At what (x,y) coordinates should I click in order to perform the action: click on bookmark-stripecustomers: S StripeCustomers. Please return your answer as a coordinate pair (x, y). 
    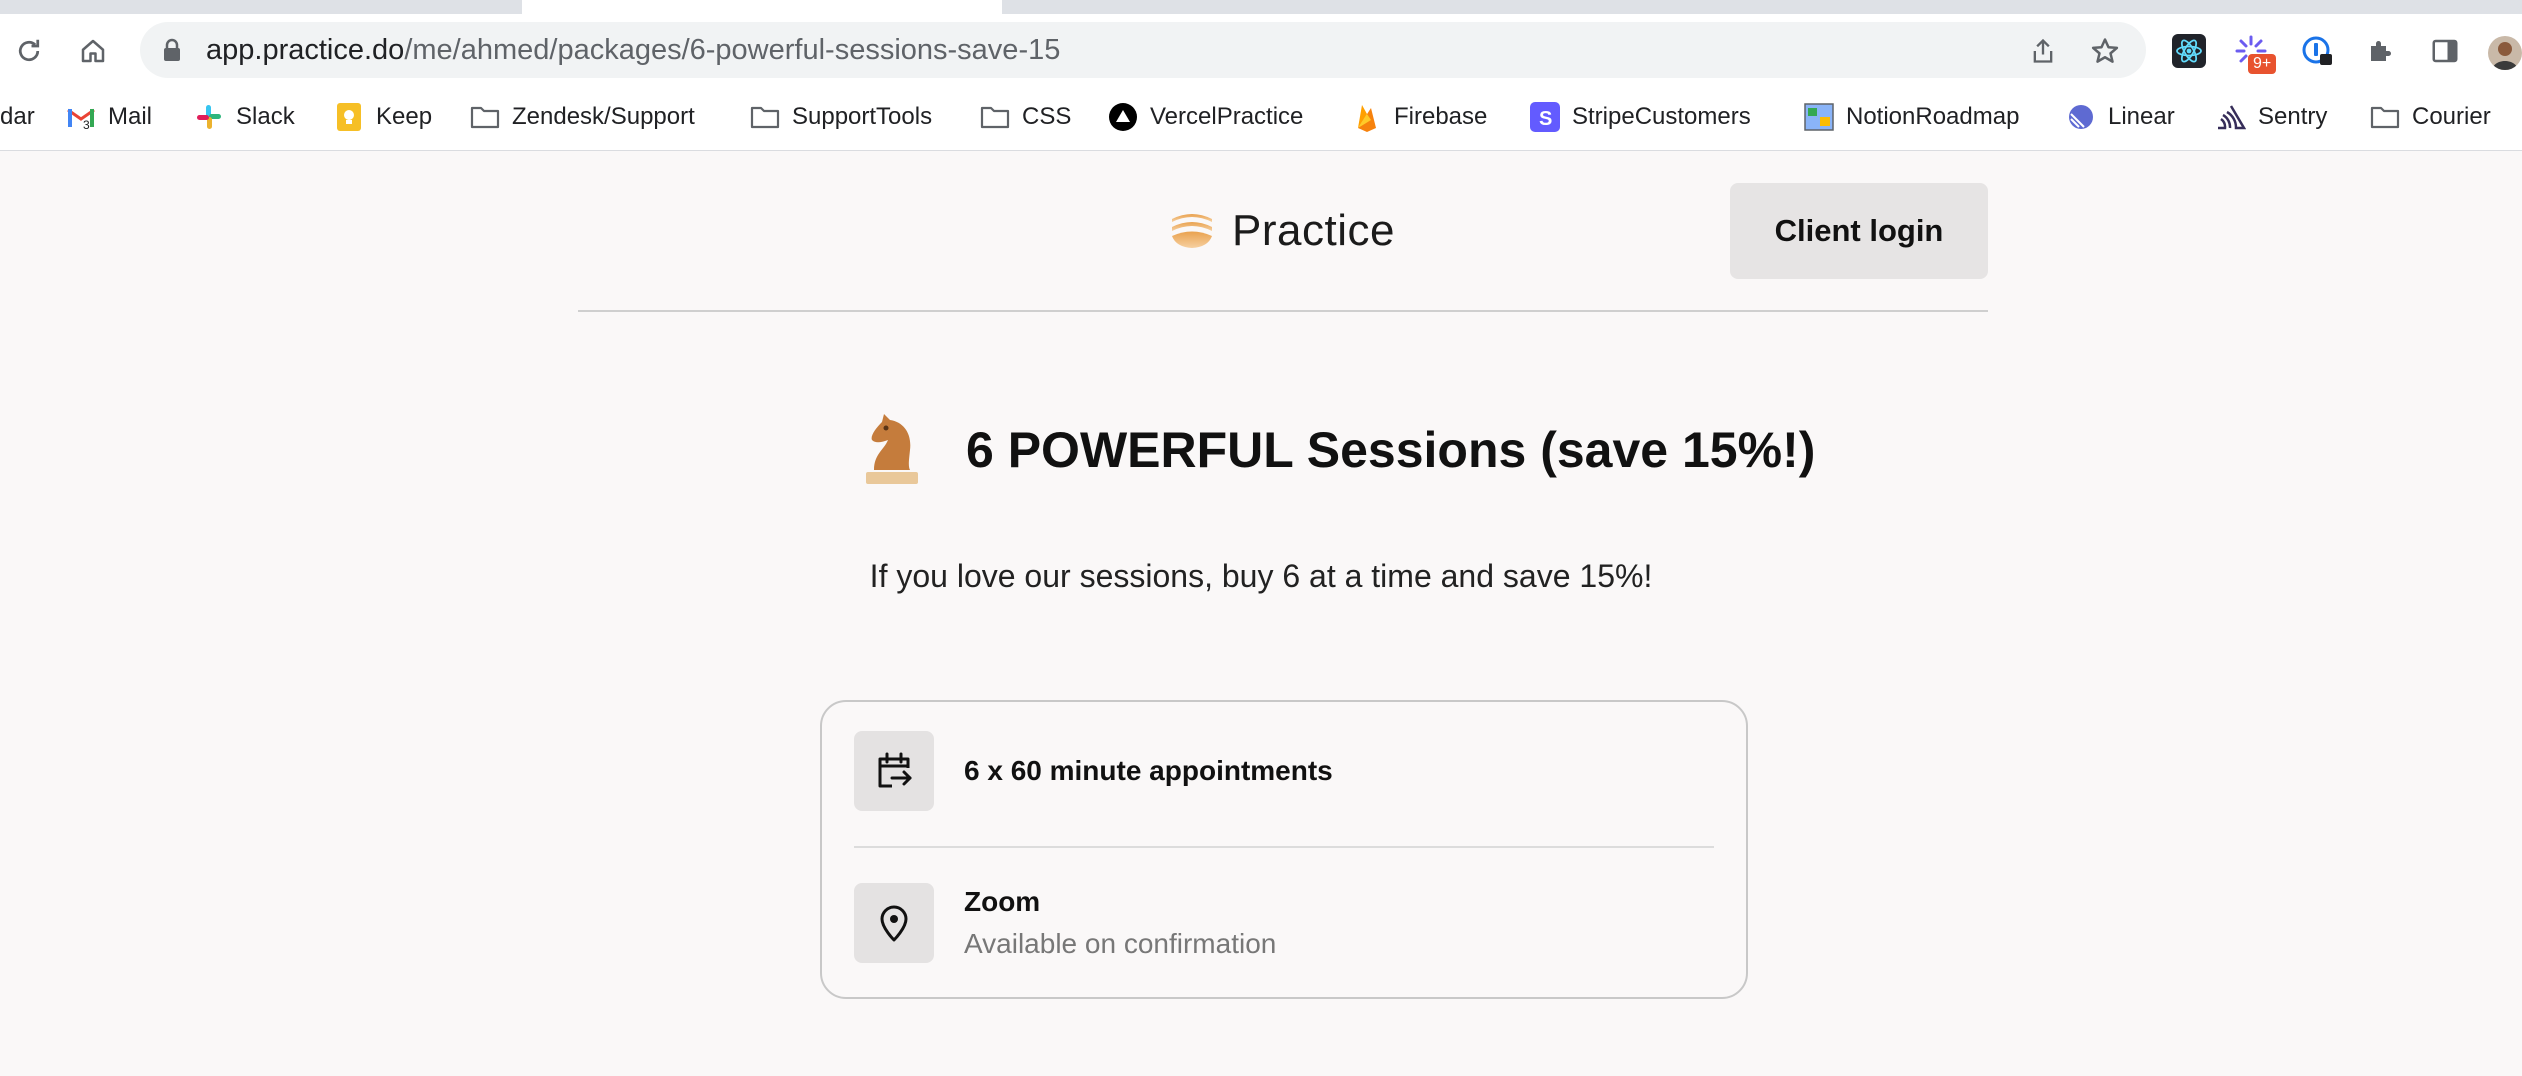
    Looking at the image, I should click on (1640, 117).